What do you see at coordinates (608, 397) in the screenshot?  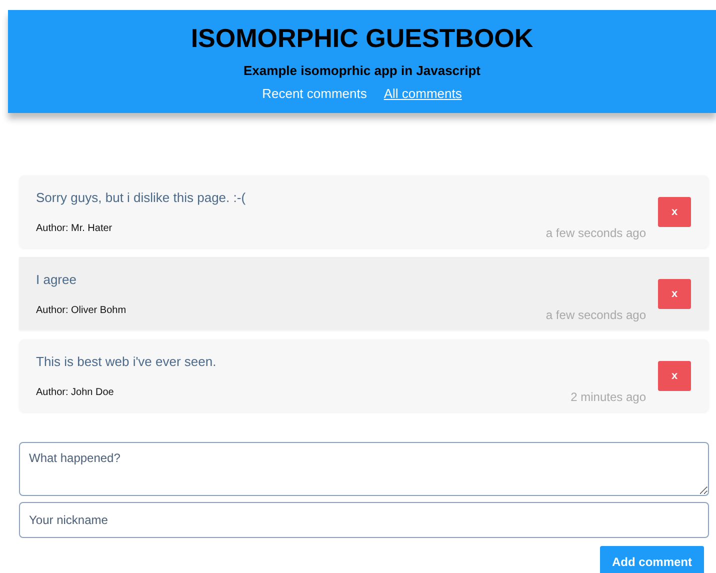 I see `comment-time: 2 minutes ago` at bounding box center [608, 397].